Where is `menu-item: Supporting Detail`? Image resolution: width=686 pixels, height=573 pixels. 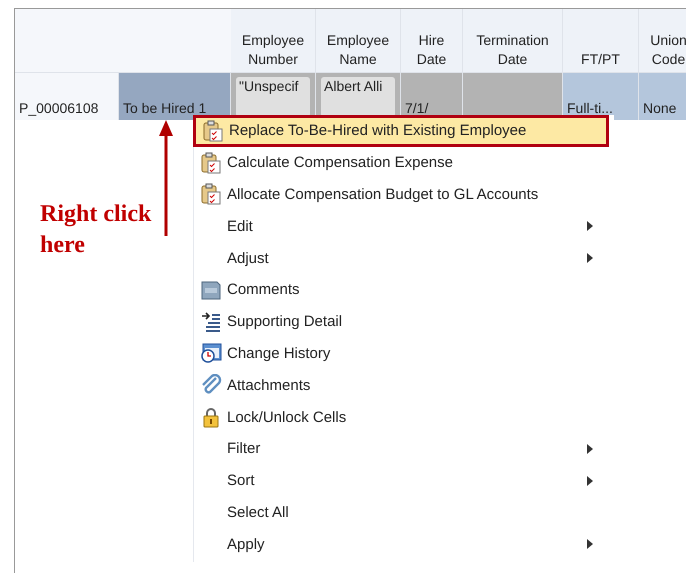
menu-item: Supporting Detail is located at coordinates (404, 322).